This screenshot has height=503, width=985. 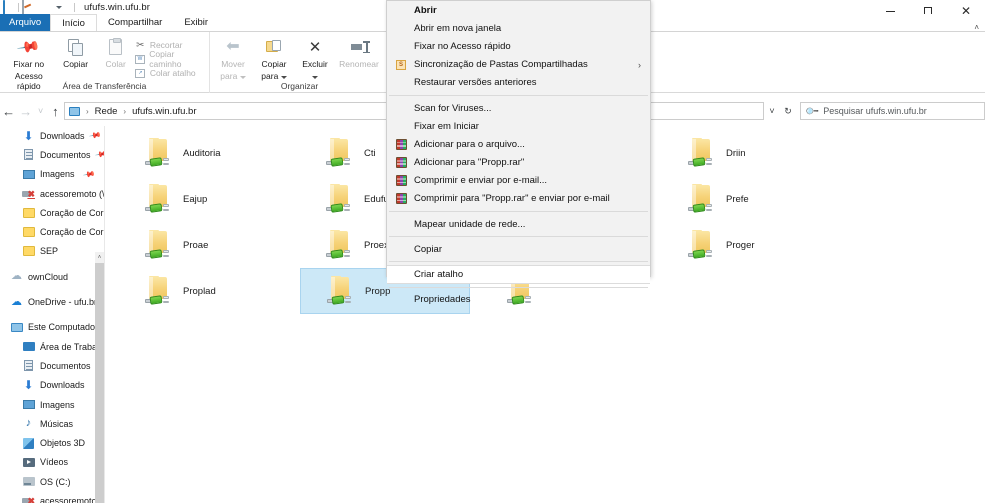 I want to click on sidebar-item-sep: SEP, so click(x=52, y=251).